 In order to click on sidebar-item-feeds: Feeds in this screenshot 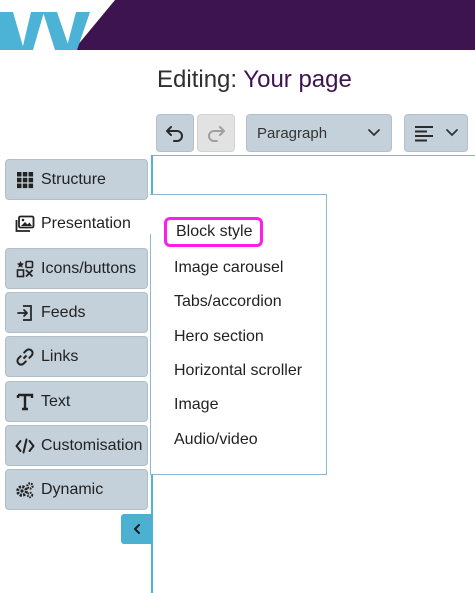, I will do `click(76, 312)`.